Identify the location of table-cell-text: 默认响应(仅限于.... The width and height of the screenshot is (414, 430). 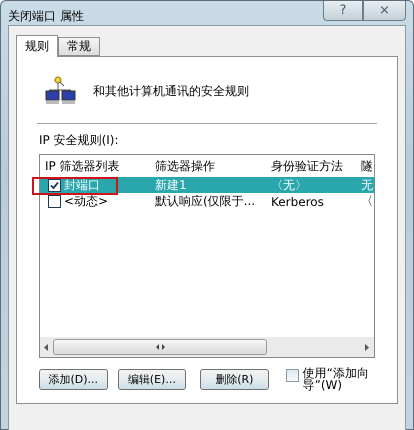
(205, 201).